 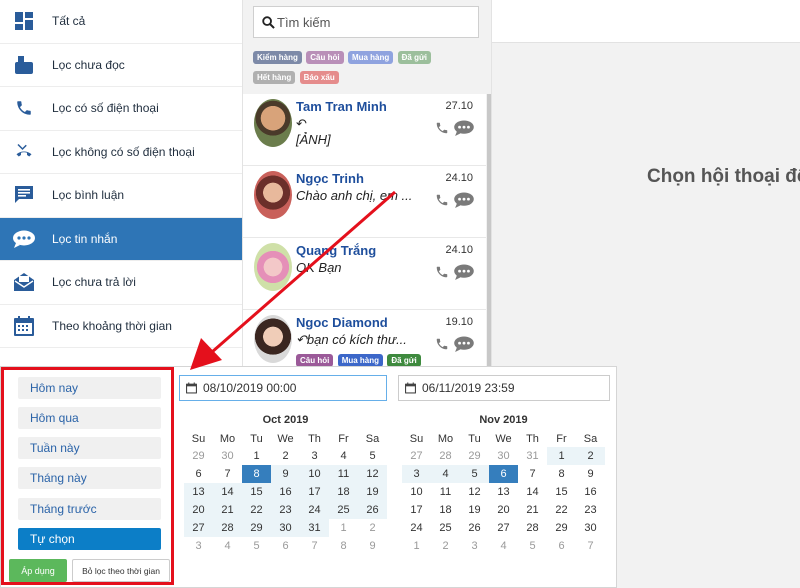 I want to click on sidebar-item-messages: Lọc tin nhắn, so click(x=121, y=239).